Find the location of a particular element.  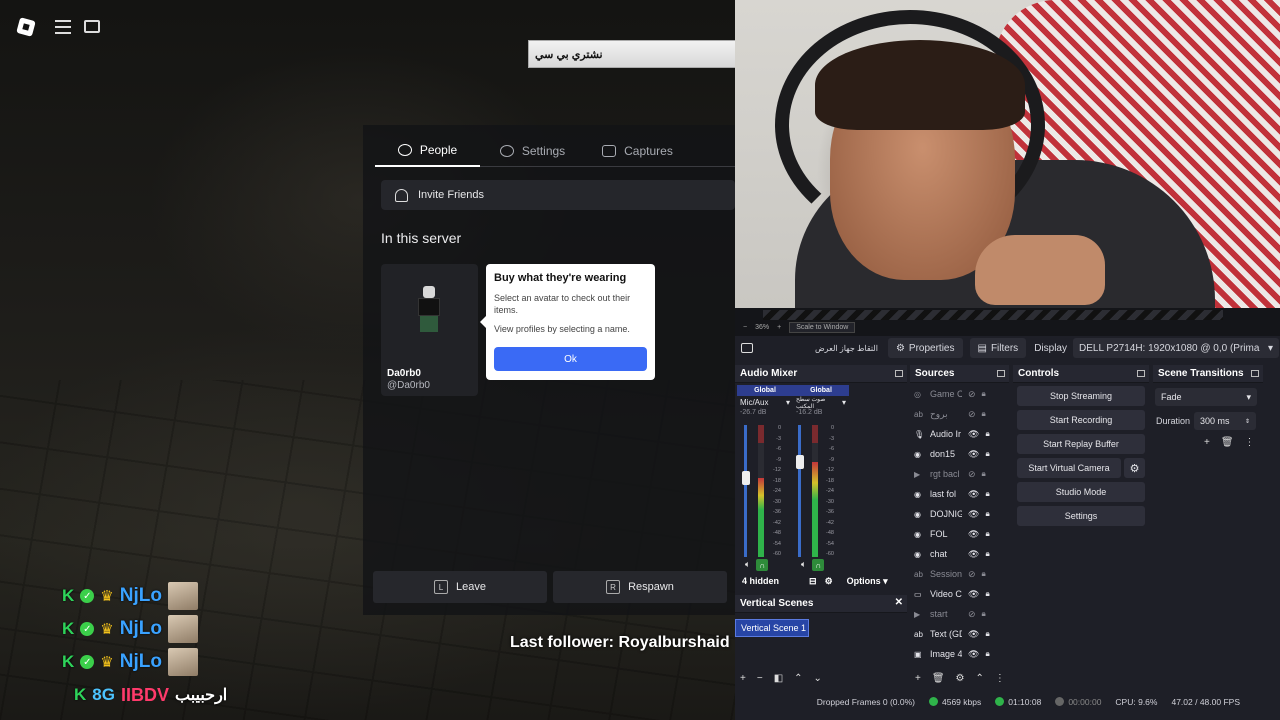

studio-mode-button: Studio Mode is located at coordinates (1081, 492).